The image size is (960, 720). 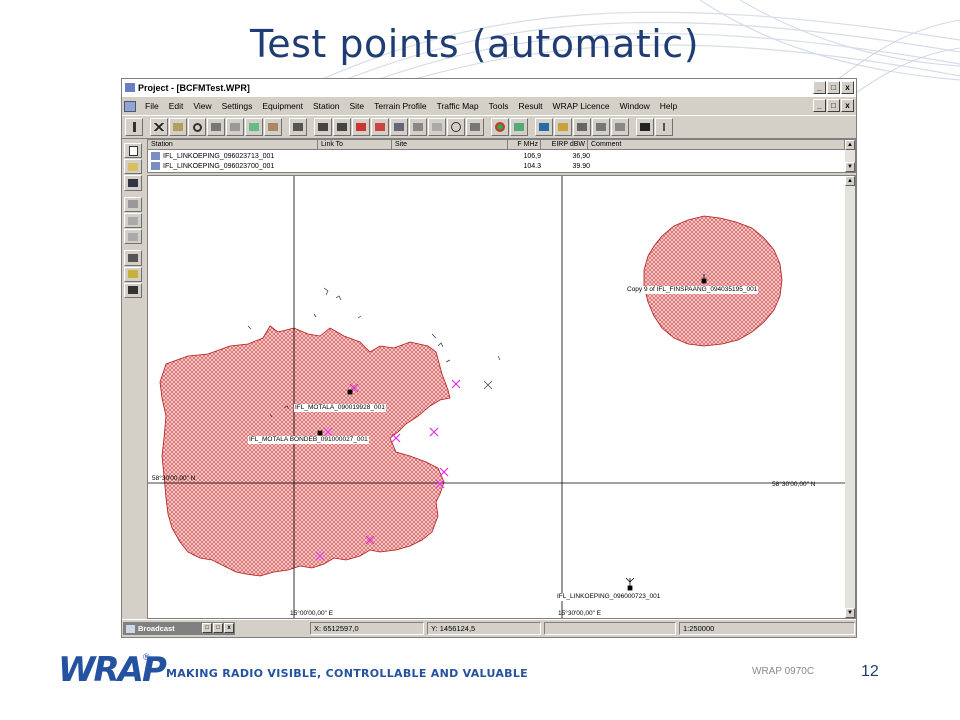 I want to click on globe-tool-button, so click(x=500, y=127).